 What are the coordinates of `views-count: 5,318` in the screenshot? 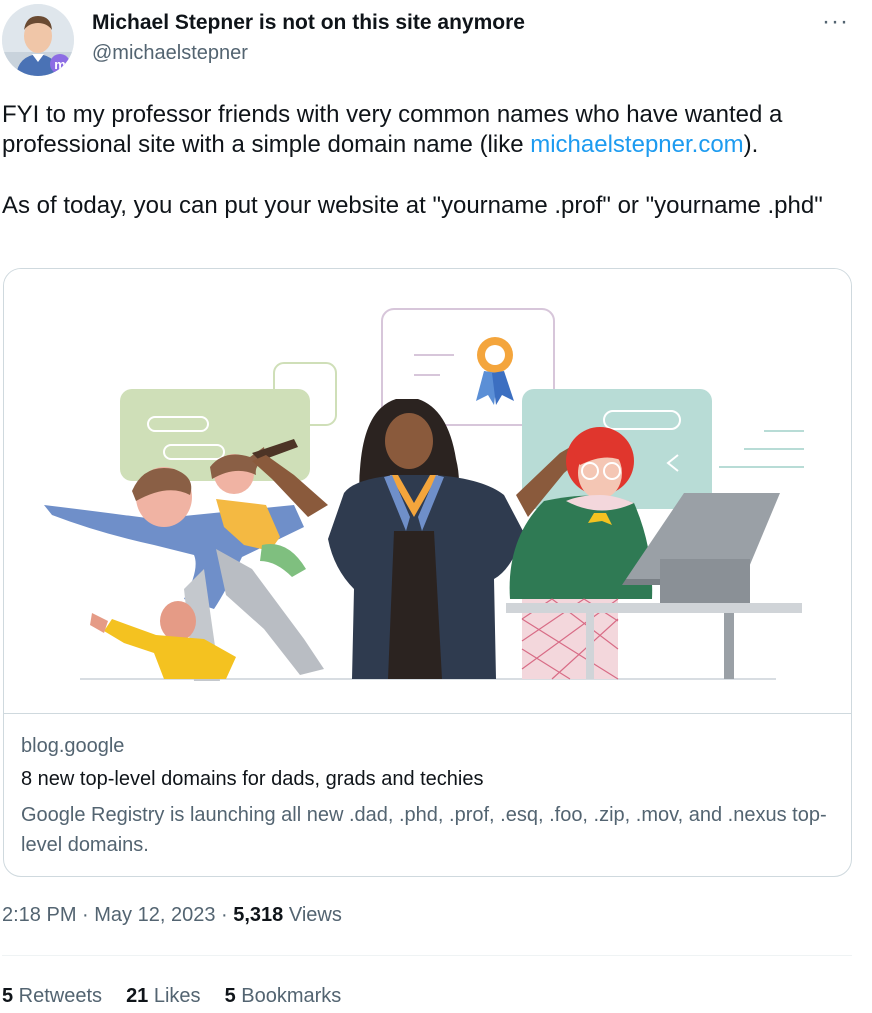 It's located at (258, 915).